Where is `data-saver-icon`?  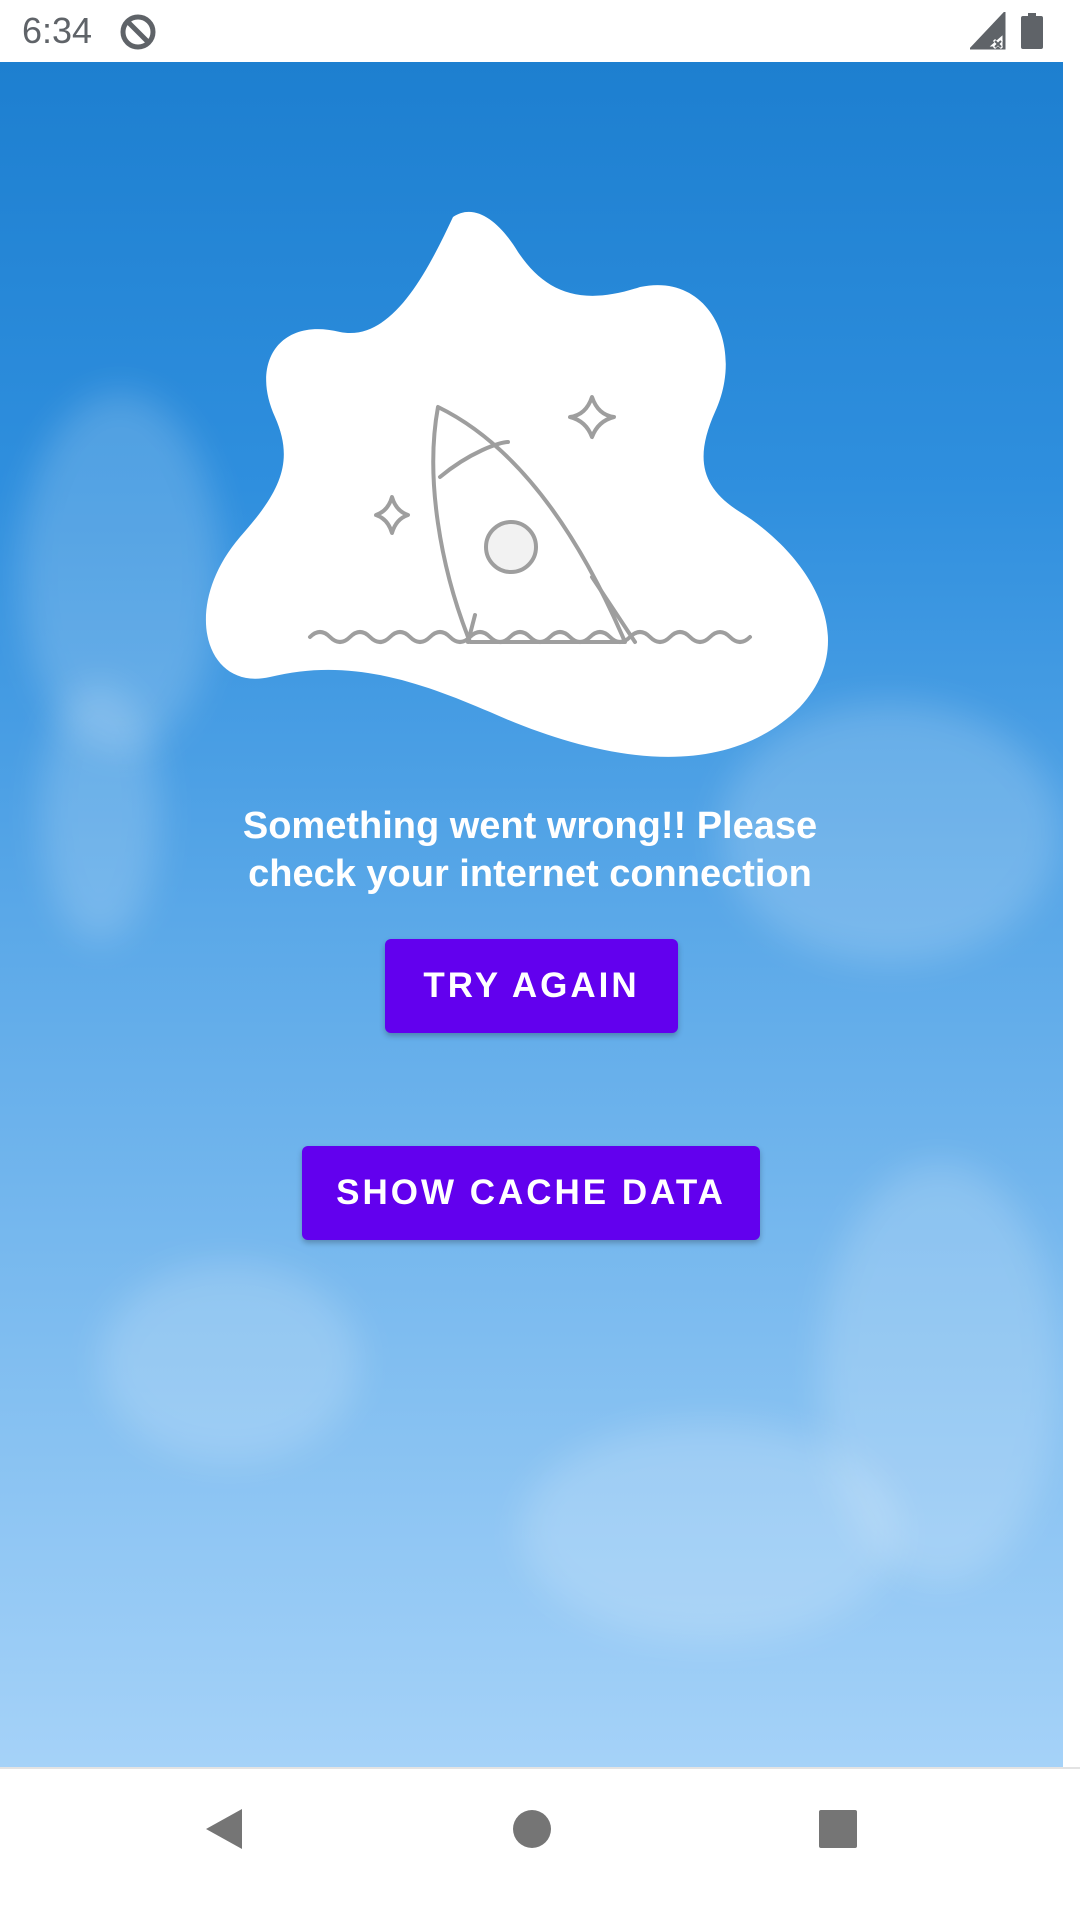 data-saver-icon is located at coordinates (138, 34).